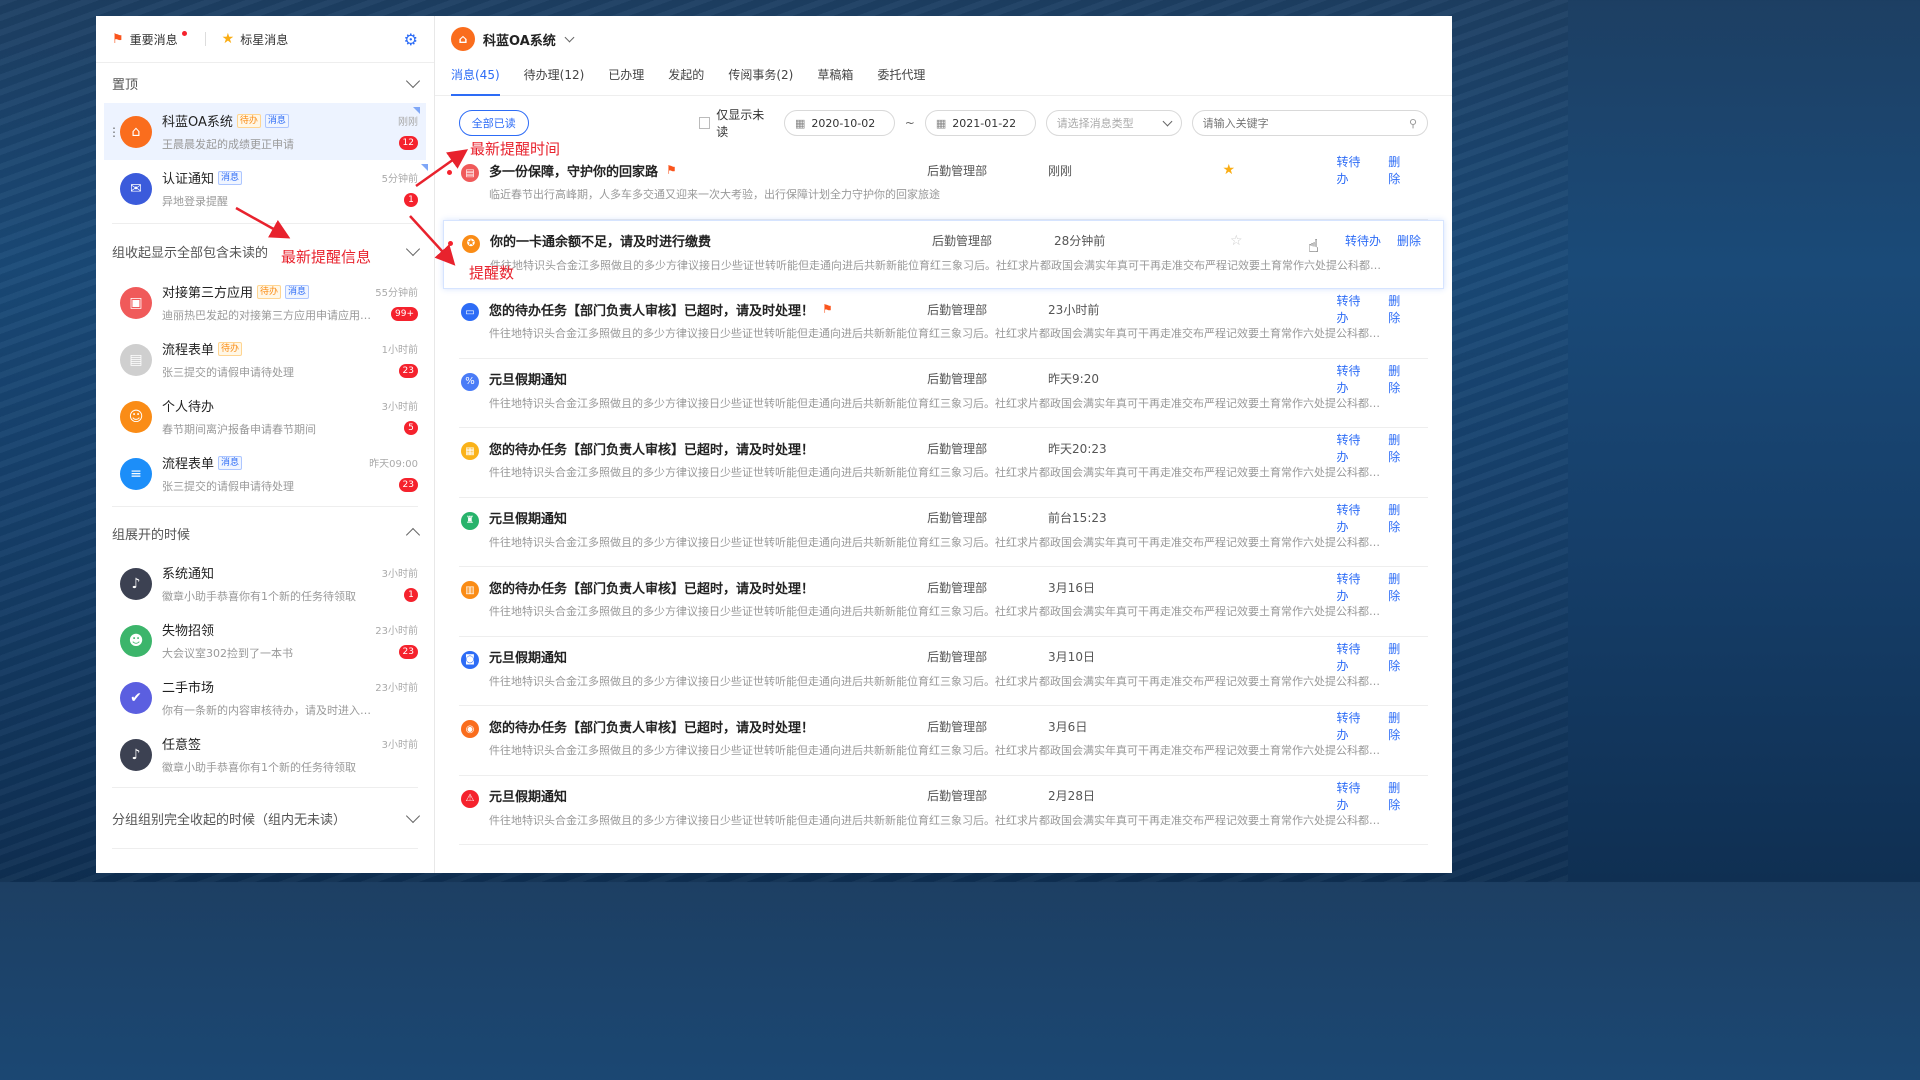 Image resolution: width=1920 pixels, height=1080 pixels. I want to click on conversation-item: ☻ 失物招领 大会议室302捡到了一本书 23小时前 23, so click(265, 640).